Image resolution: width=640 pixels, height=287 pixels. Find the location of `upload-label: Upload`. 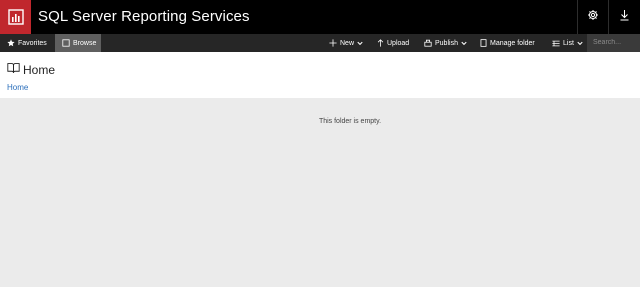

upload-label: Upload is located at coordinates (398, 43).